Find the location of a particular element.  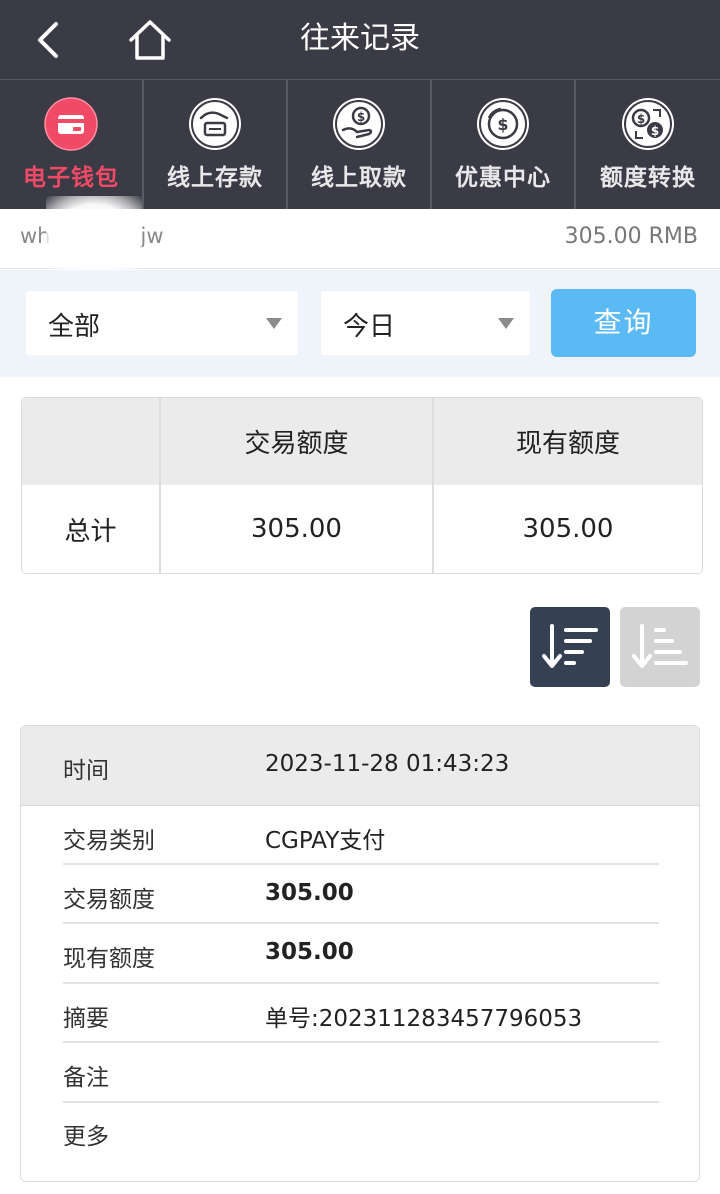

summary-current-amount: 305.00 is located at coordinates (568, 529).